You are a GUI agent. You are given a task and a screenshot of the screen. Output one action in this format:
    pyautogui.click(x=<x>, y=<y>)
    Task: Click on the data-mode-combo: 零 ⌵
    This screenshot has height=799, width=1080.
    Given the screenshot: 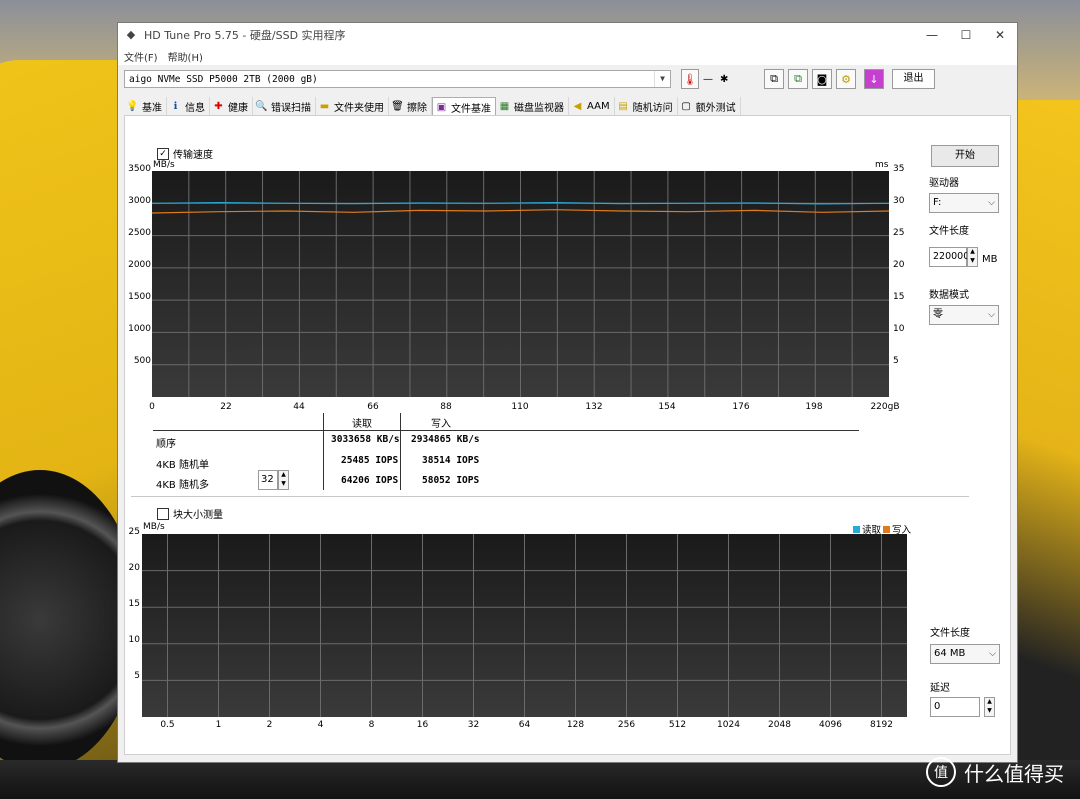 What is the action you would take?
    pyautogui.click(x=964, y=315)
    